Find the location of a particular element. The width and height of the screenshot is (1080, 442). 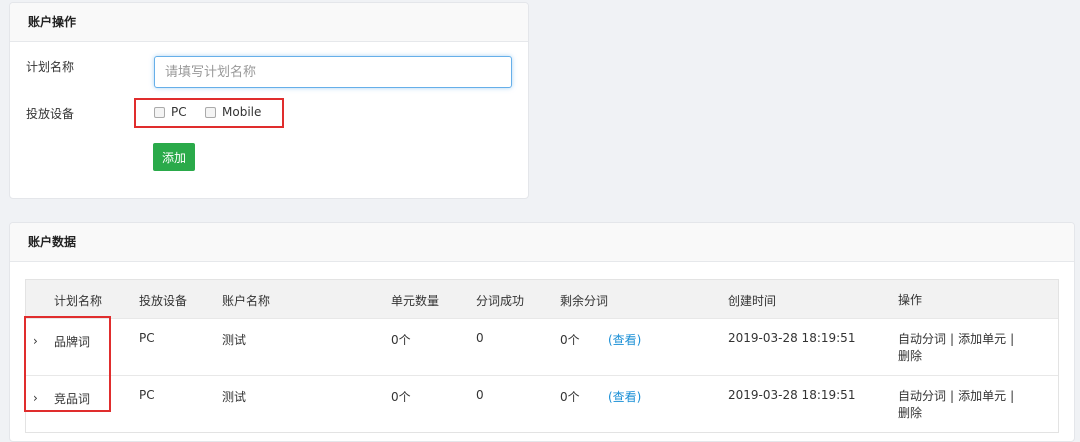

plan-name-input is located at coordinates (333, 72).